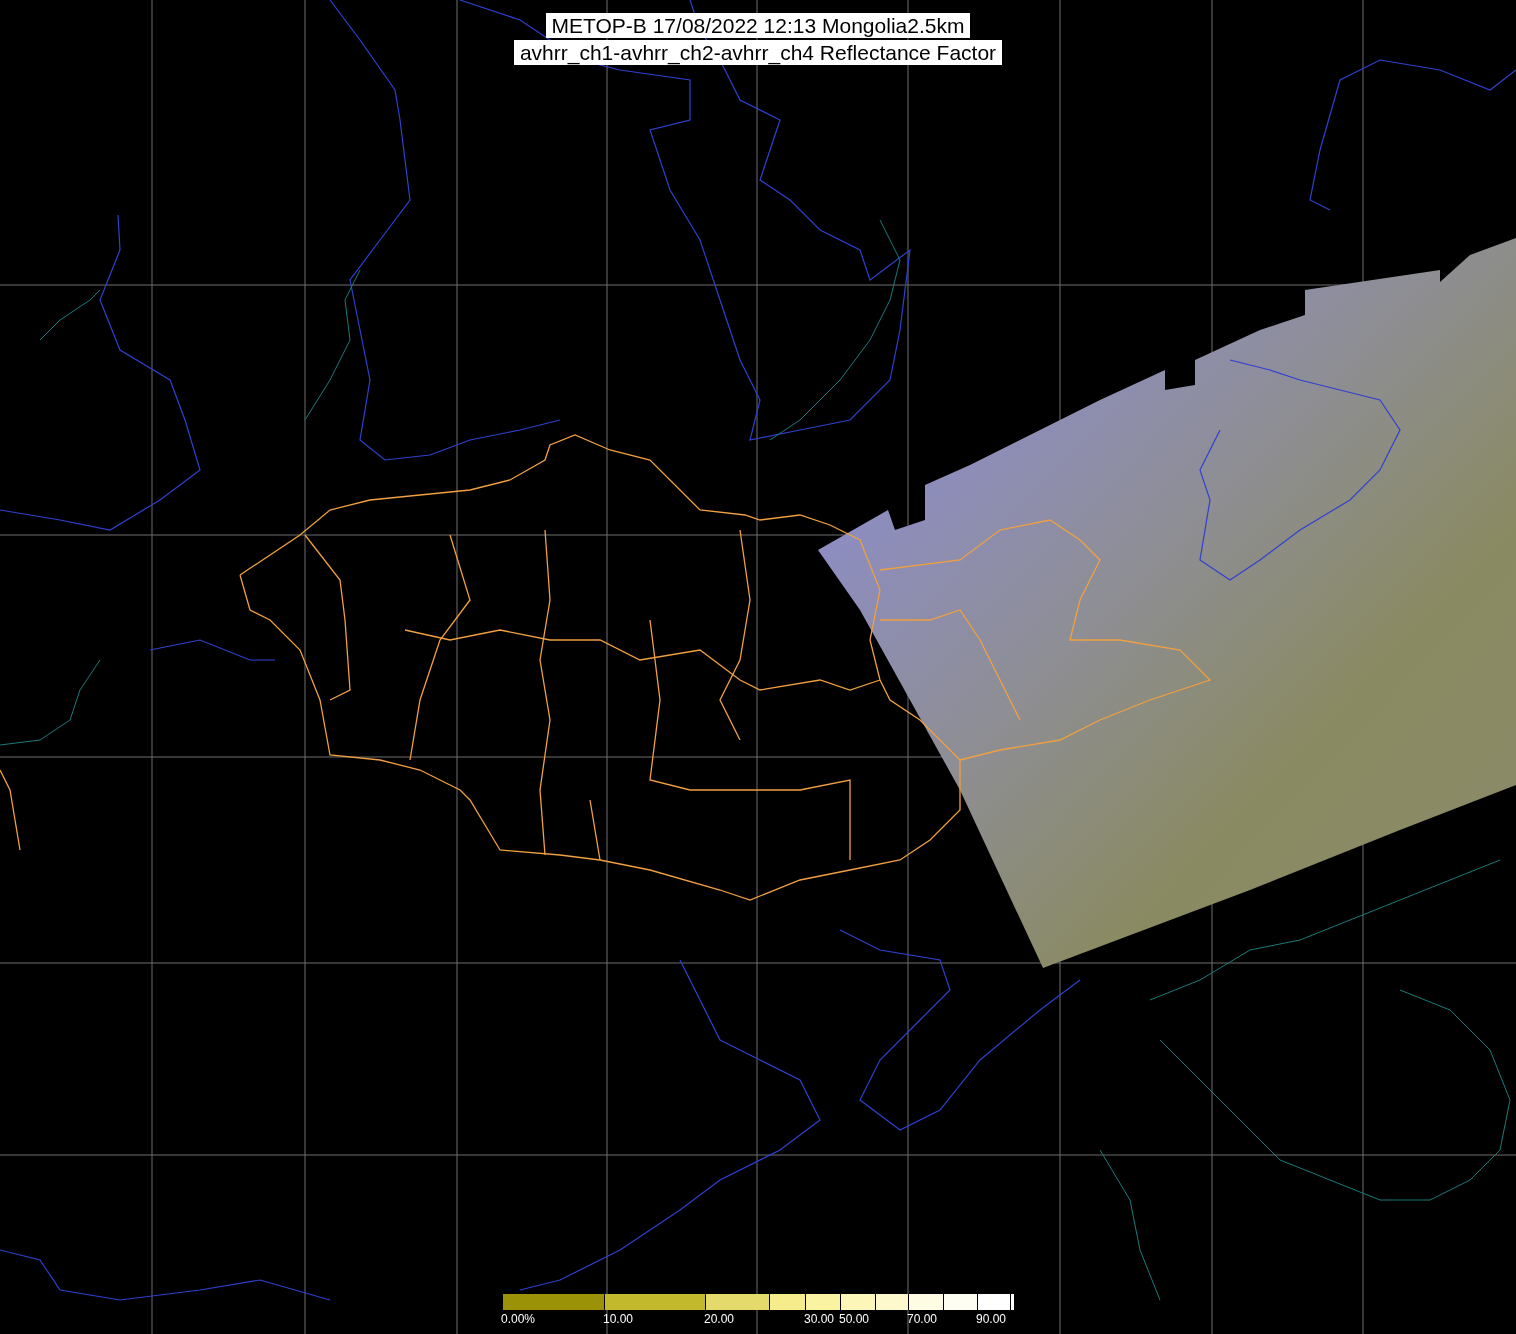 The width and height of the screenshot is (1516, 1334). What do you see at coordinates (991, 1319) in the screenshot?
I see `colorbar-label: 90.00` at bounding box center [991, 1319].